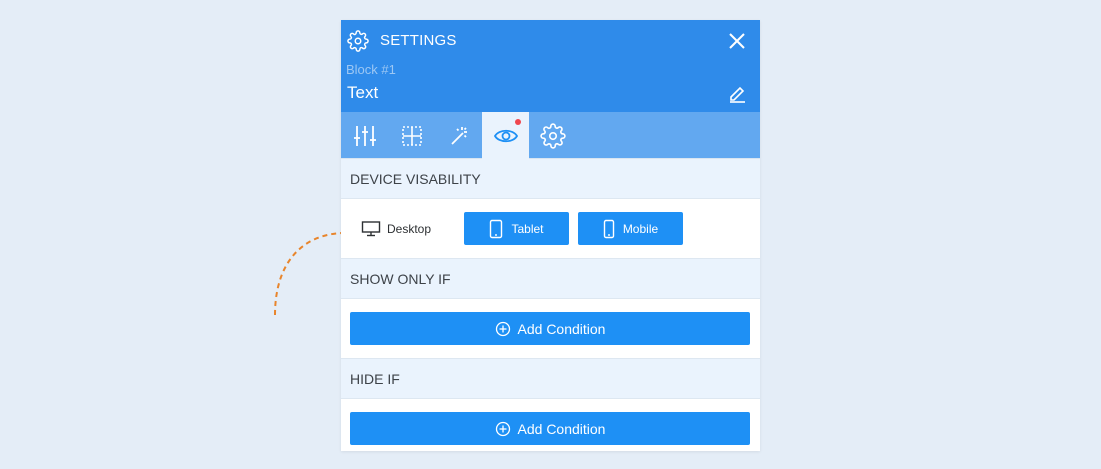 The width and height of the screenshot is (1101, 469). I want to click on settings-header: SETTINGS Block #1 Text, so click(550, 66).